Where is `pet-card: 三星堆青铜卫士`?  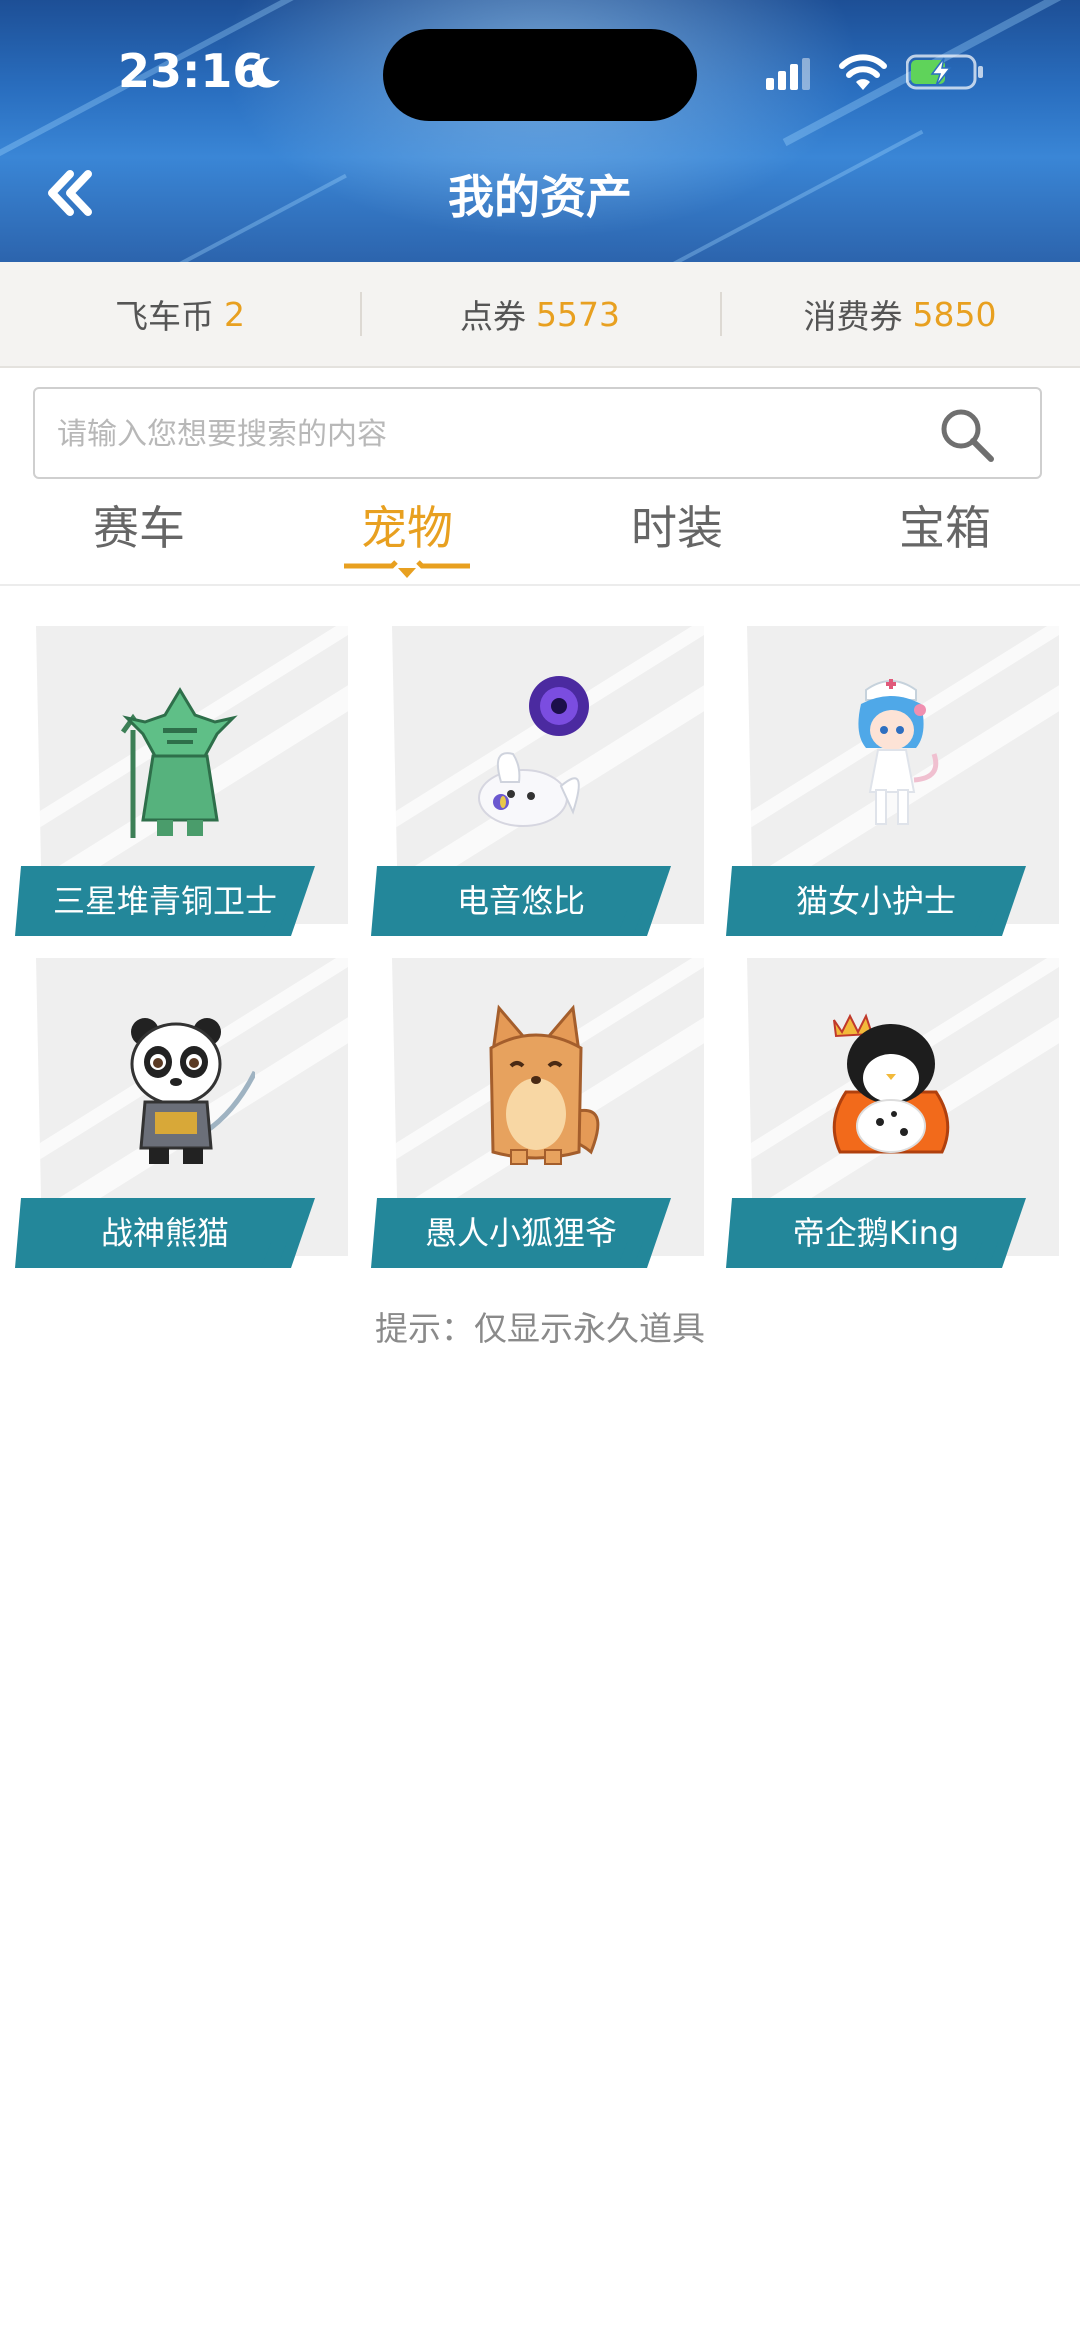 pet-card: 三星堆青铜卫士 is located at coordinates (182, 782).